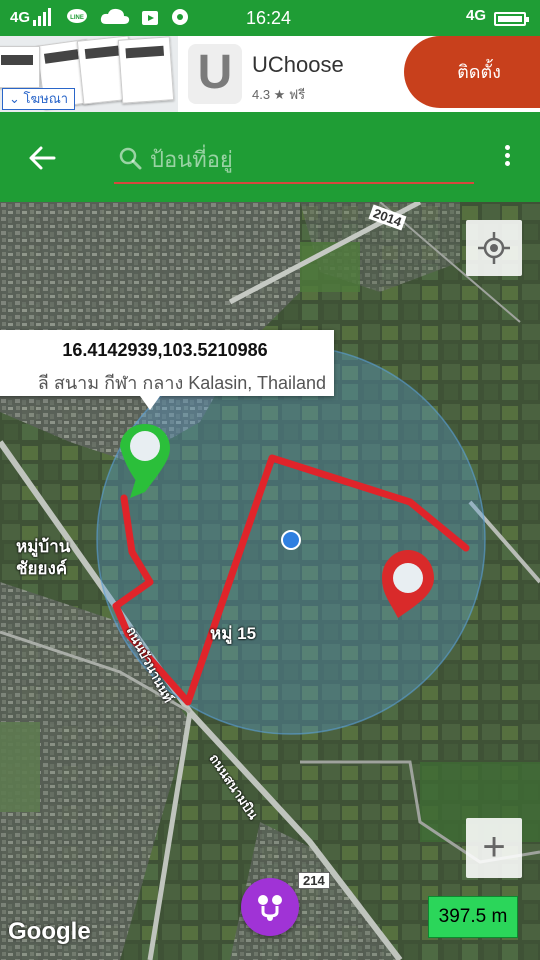  I want to click on current-location-dot, so click(291, 540).